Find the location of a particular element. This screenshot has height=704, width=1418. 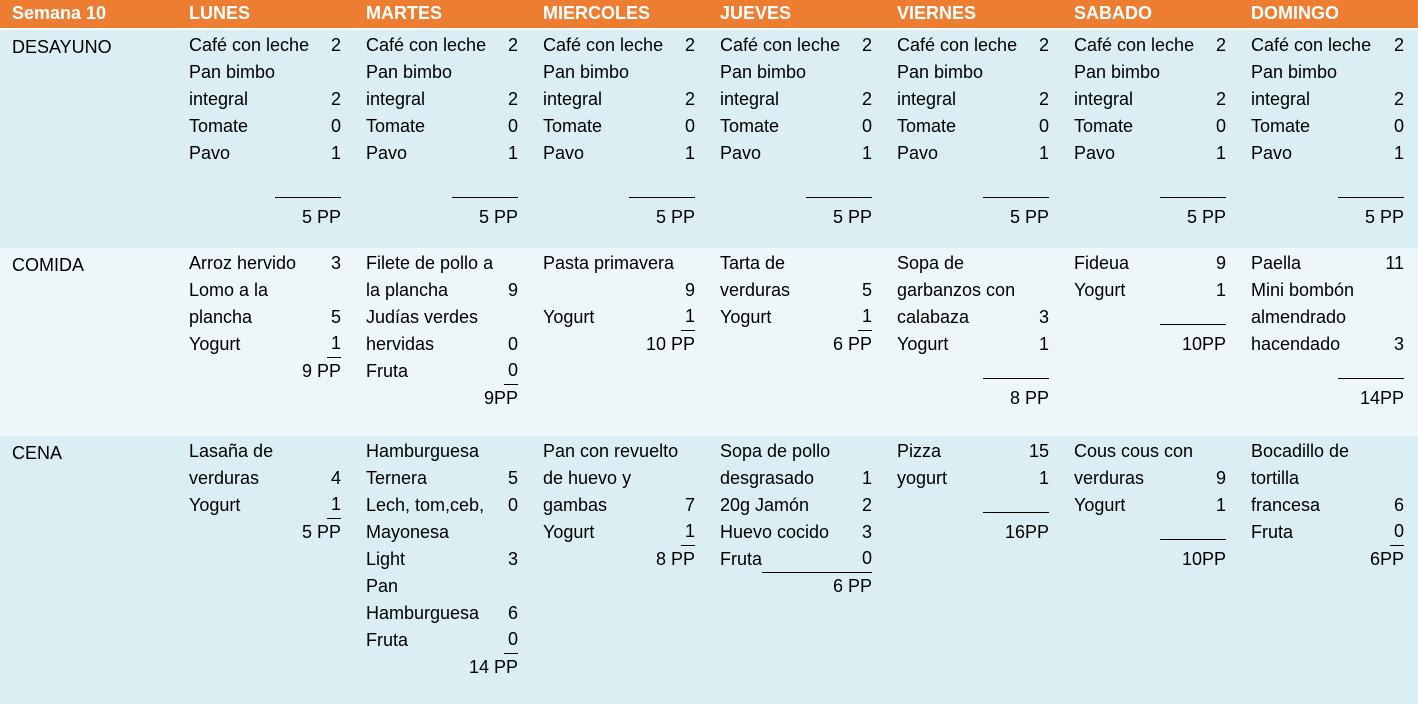

food-points: 9 is located at coordinates (1220, 263).